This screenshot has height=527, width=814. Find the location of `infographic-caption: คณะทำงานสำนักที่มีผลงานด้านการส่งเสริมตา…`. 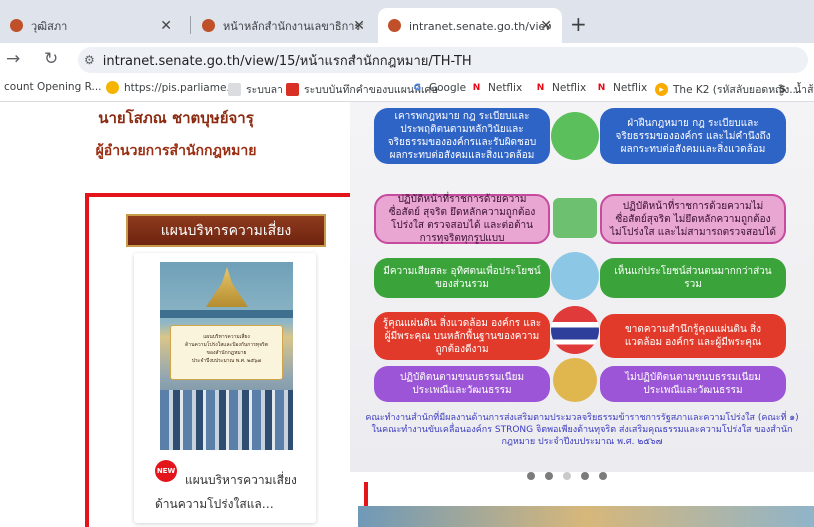

infographic-caption: คณะทำงานสำนักที่มีผลงานด้านการส่งเสริมตา… is located at coordinates (582, 430).